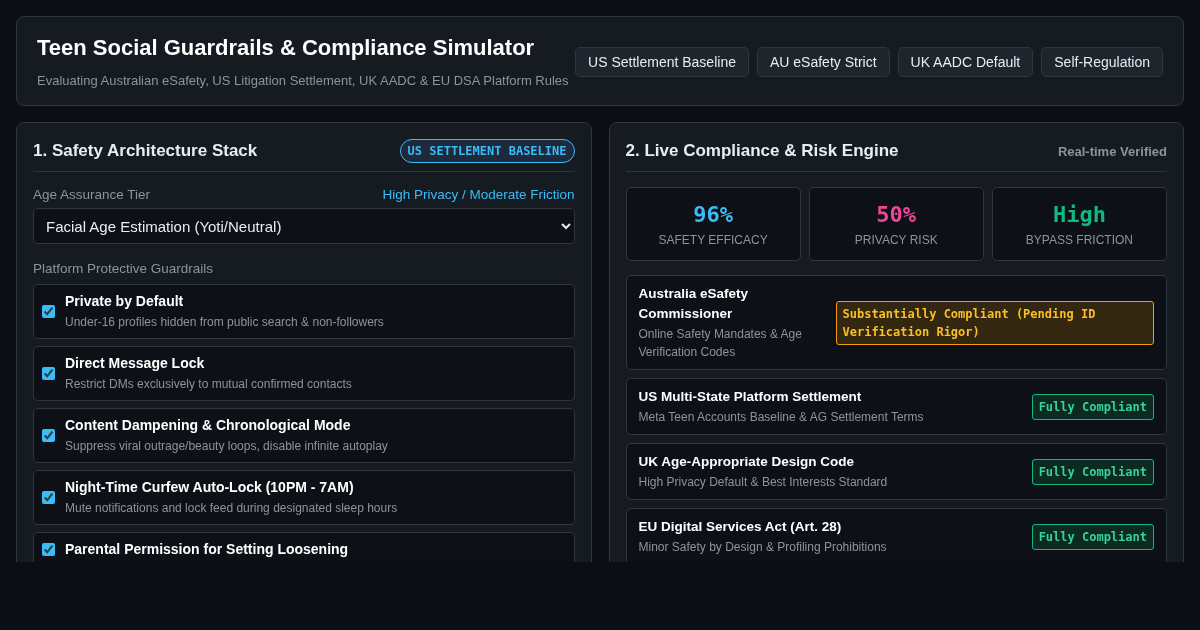 The image size is (1200, 630). I want to click on metric-label: PRIVACY RISK, so click(896, 240).